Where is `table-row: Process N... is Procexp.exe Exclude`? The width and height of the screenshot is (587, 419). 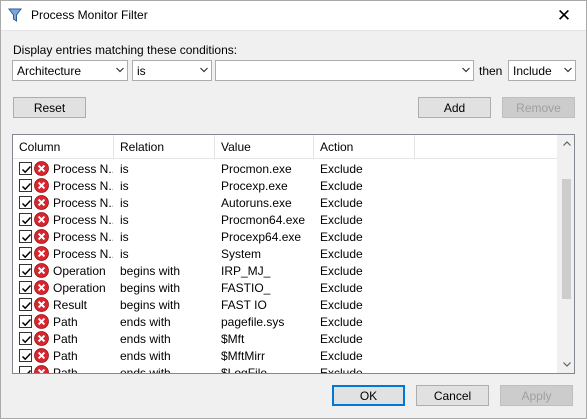 table-row: Process N... is Procexp.exe Exclude is located at coordinates (286, 185).